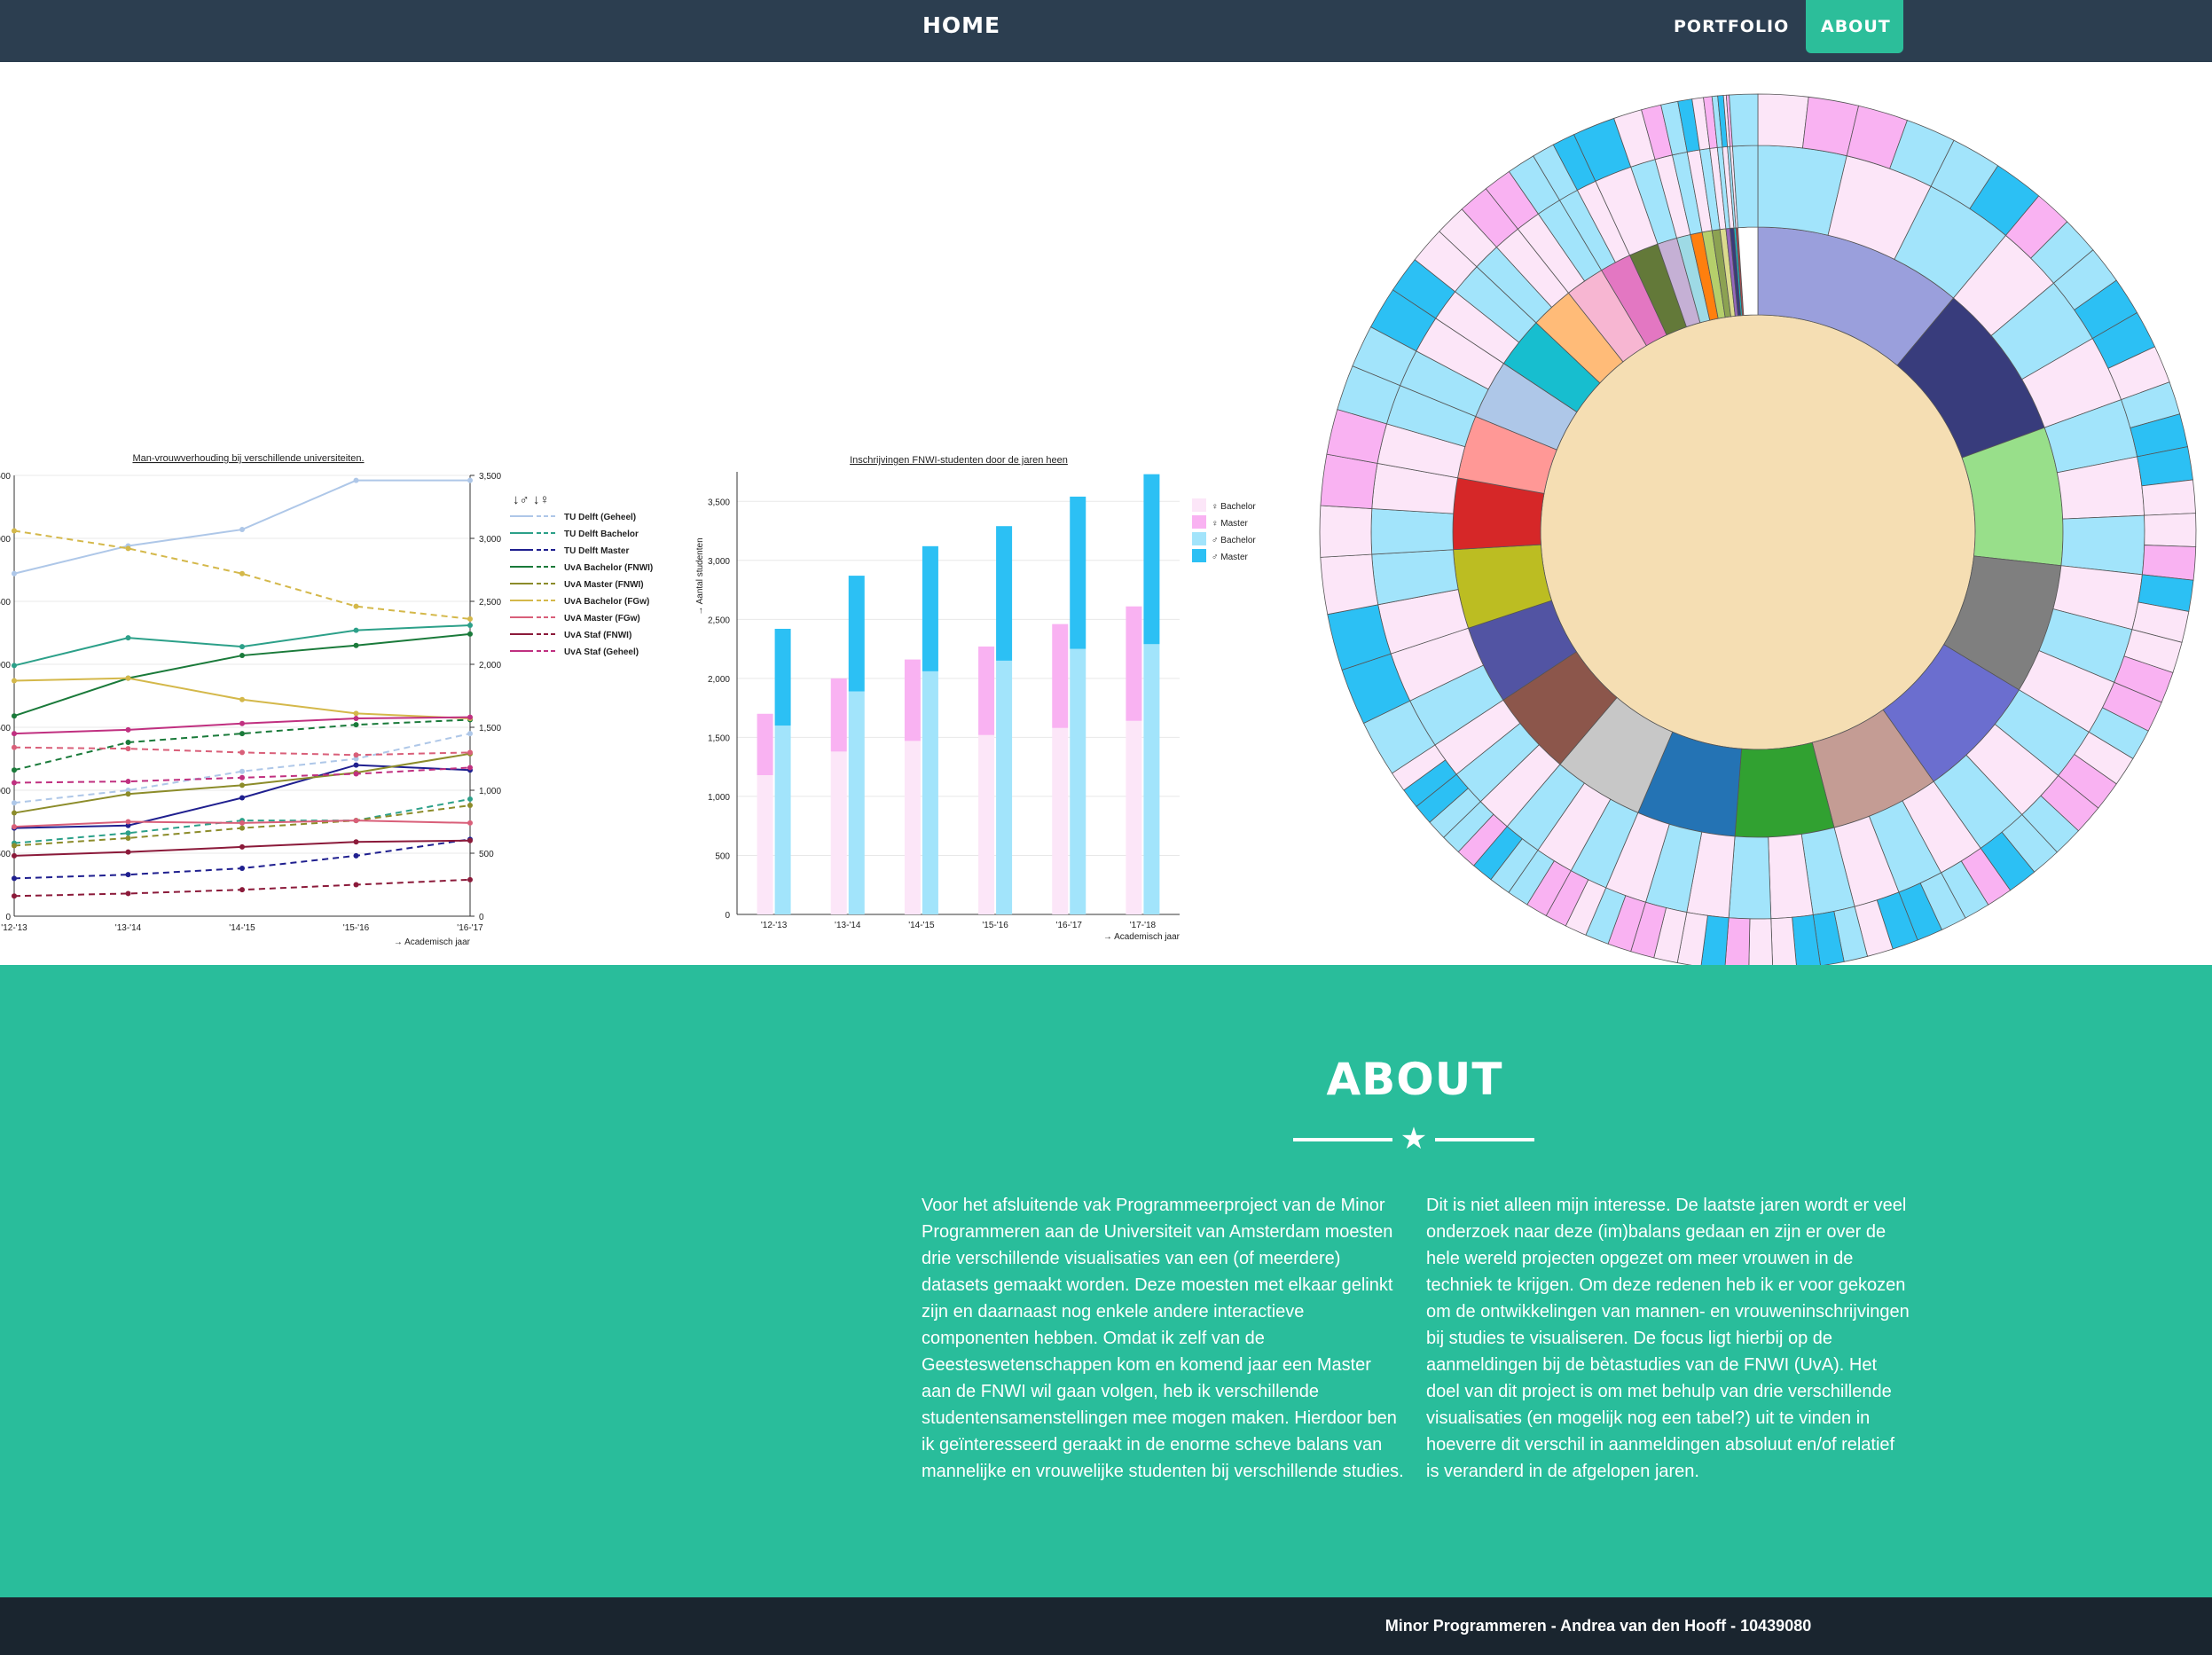  I want to click on line-chart-xtick: '13-'14, so click(128, 928).